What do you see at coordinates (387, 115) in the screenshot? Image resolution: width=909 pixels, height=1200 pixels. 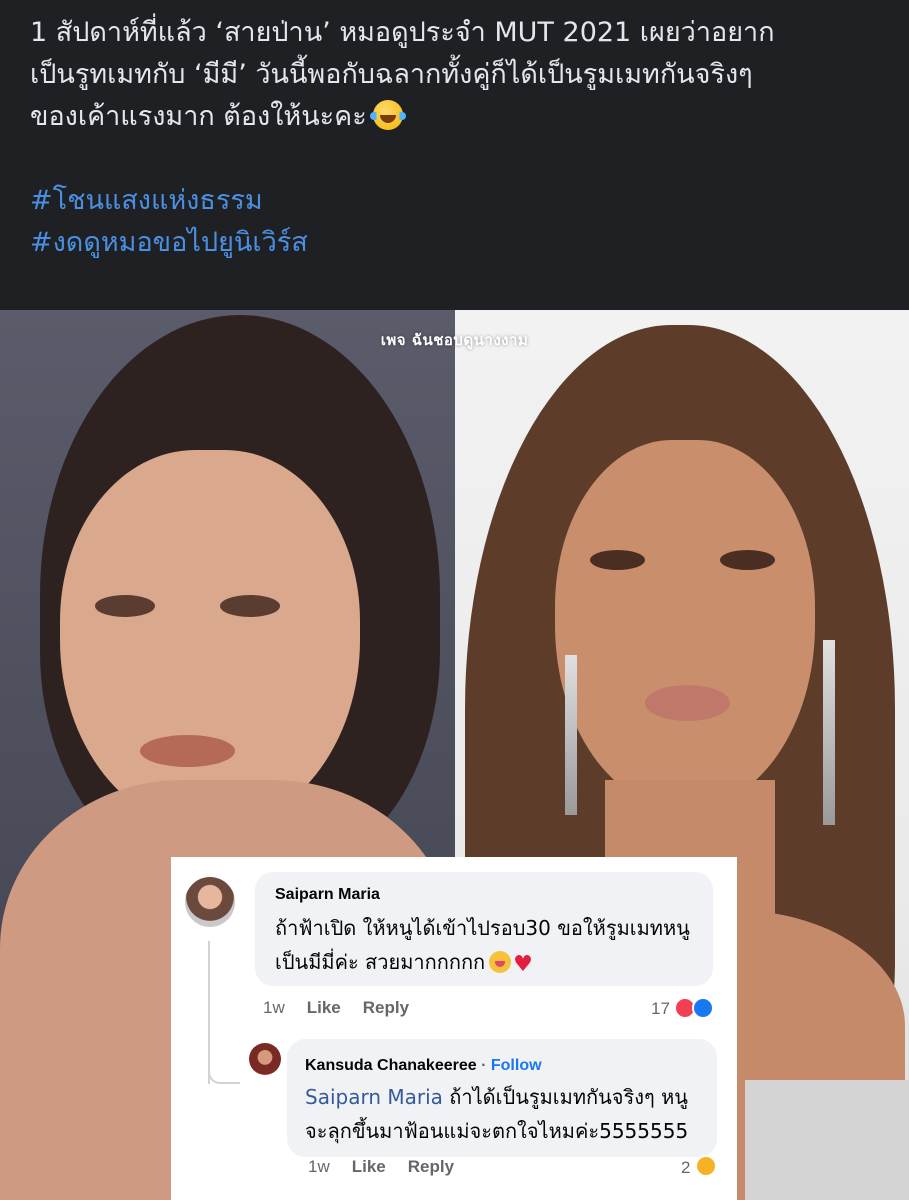 I see `tears-of-joy-emoji-icon` at bounding box center [387, 115].